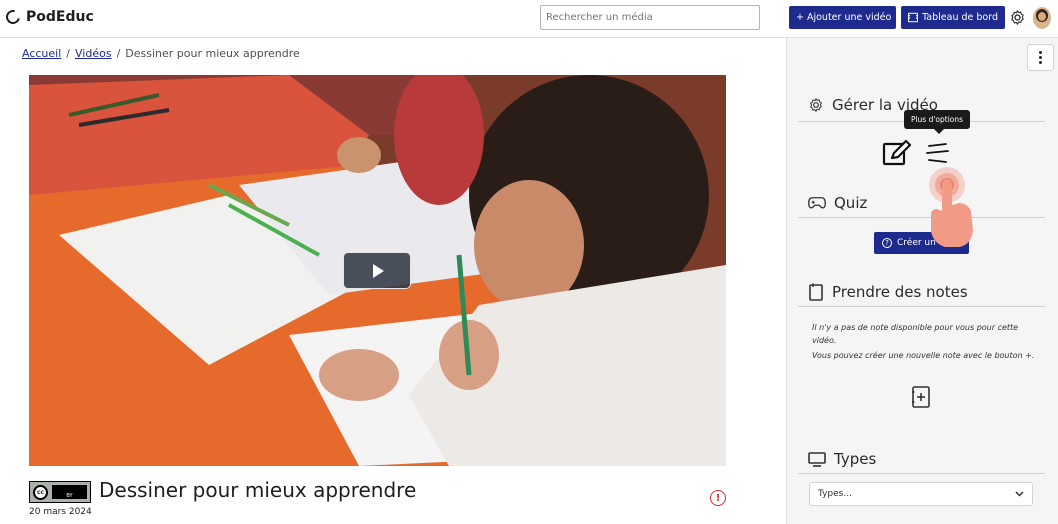 The width and height of the screenshot is (1058, 524). Describe the element at coordinates (93, 53) in the screenshot. I see `breadcrumb-videos-link: Vidéos` at that location.